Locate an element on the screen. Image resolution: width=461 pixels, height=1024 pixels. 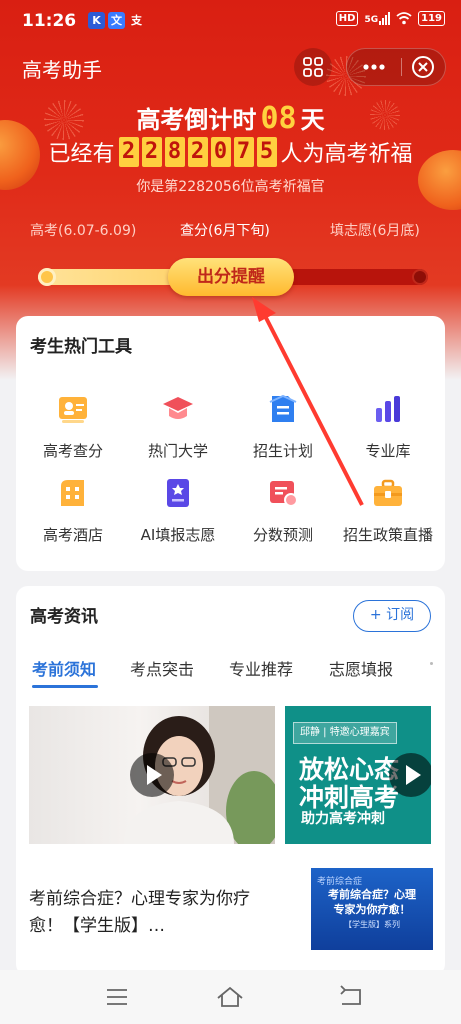
countdown-banner: 高考倒计时 08 天 is located at coordinates (230, 118).